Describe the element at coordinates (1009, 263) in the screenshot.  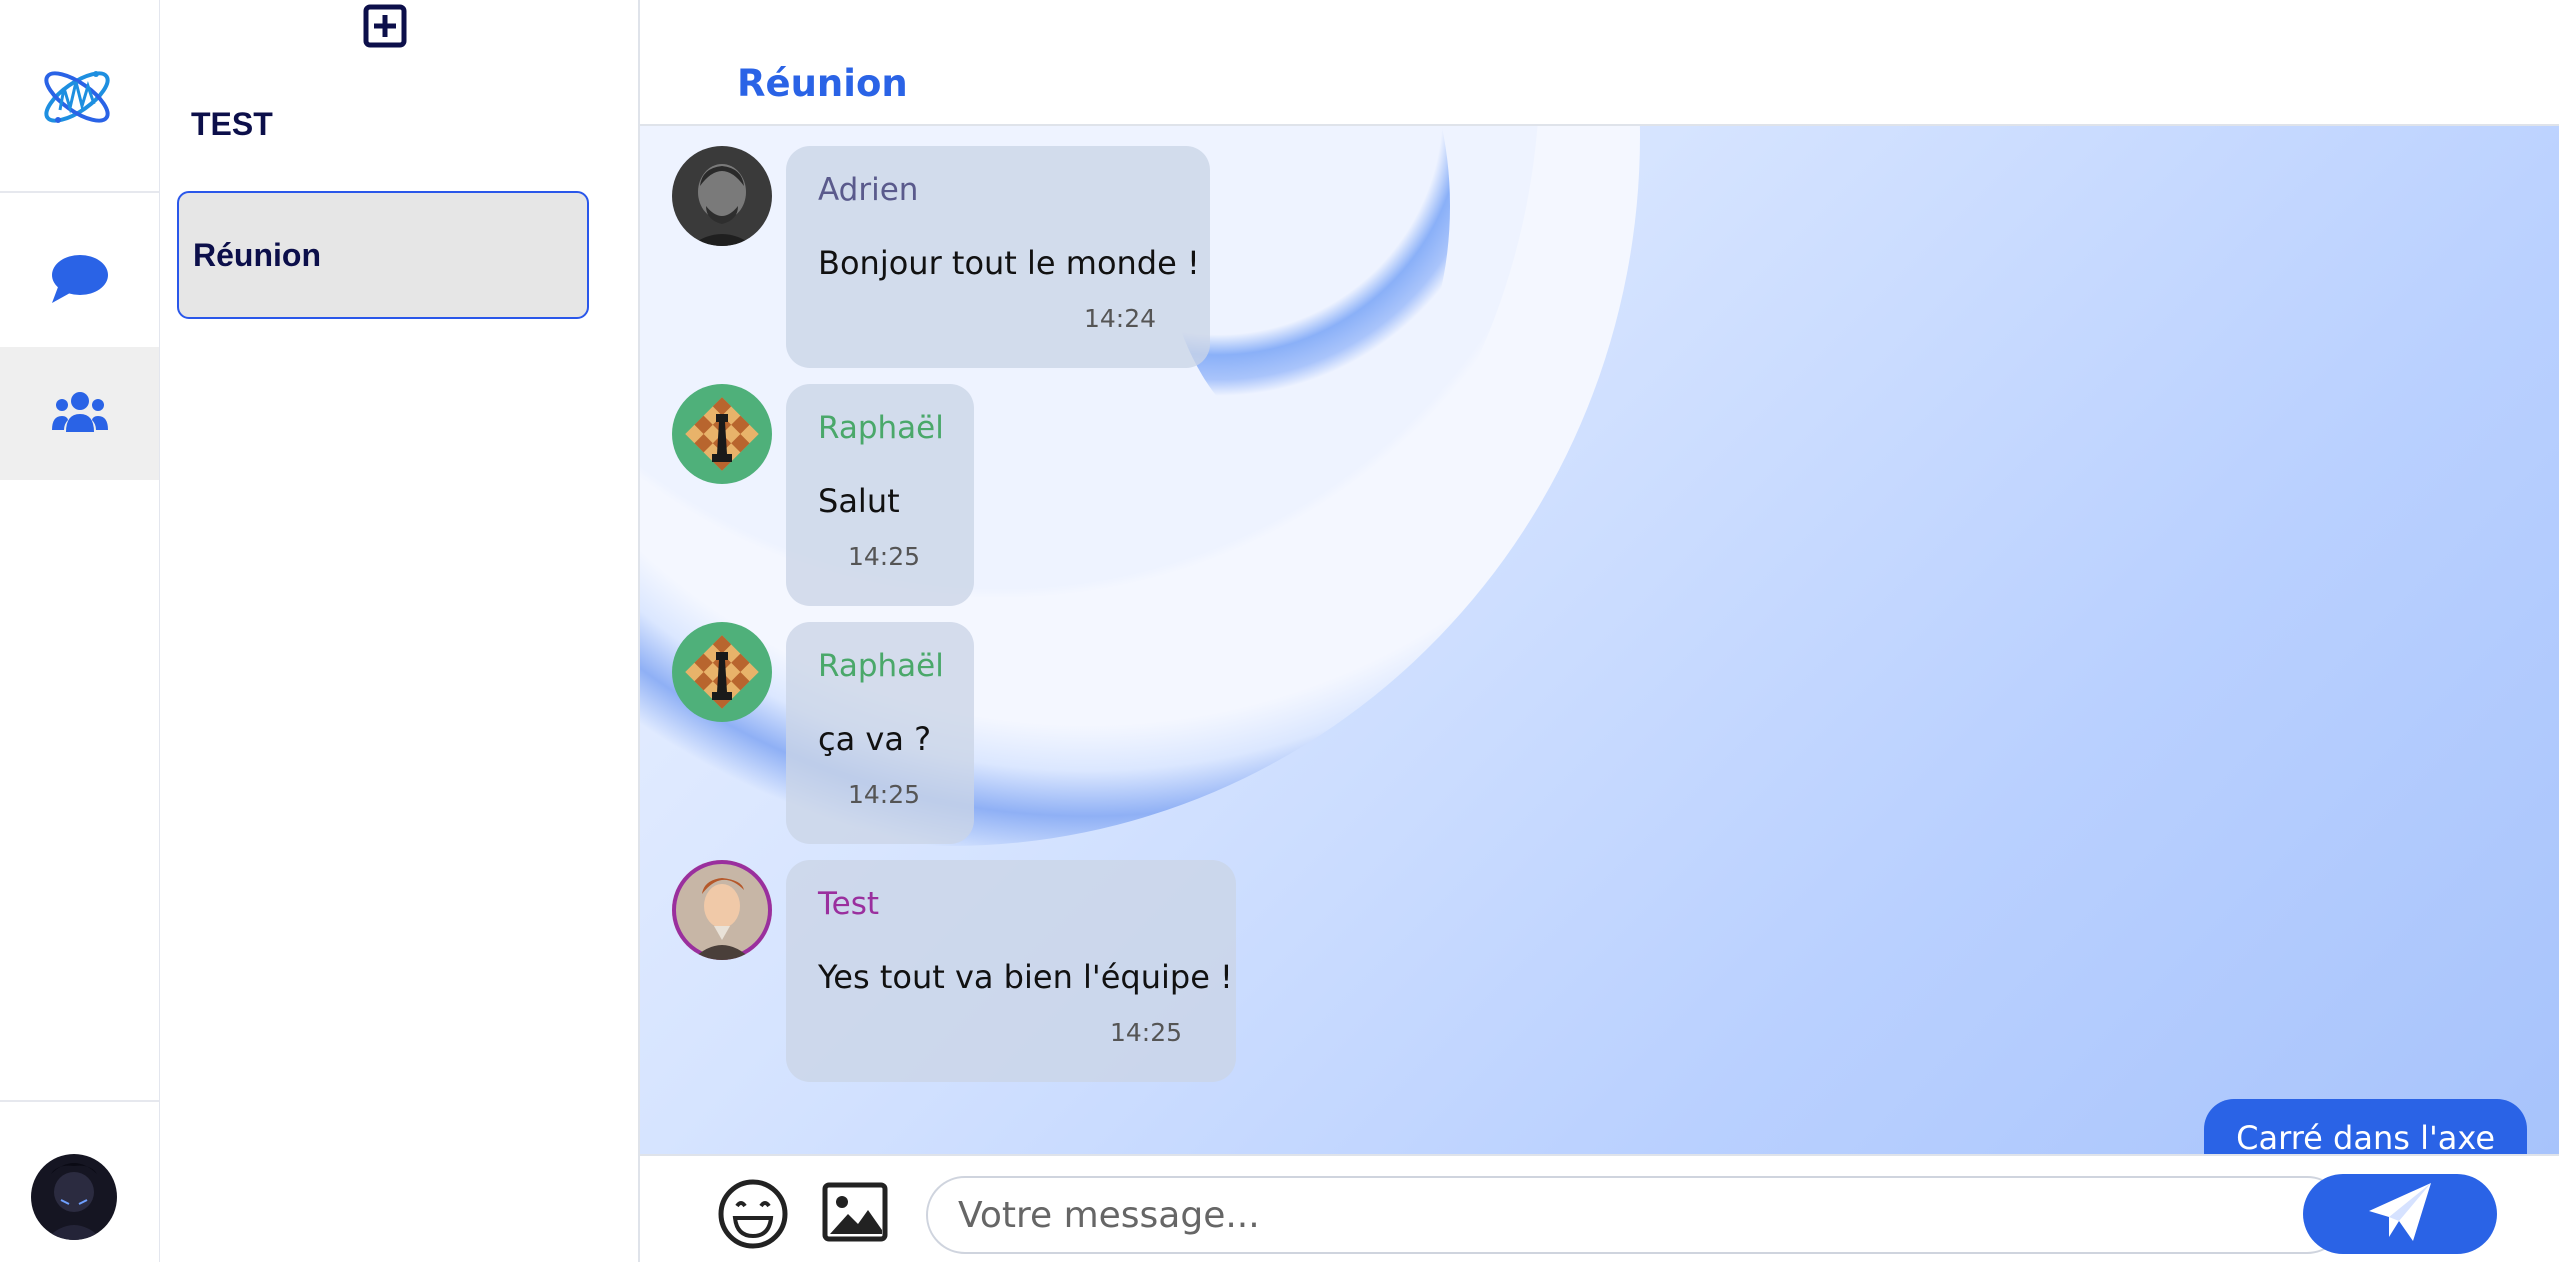
I see `message-text: Bonjour tout le monde !` at that location.